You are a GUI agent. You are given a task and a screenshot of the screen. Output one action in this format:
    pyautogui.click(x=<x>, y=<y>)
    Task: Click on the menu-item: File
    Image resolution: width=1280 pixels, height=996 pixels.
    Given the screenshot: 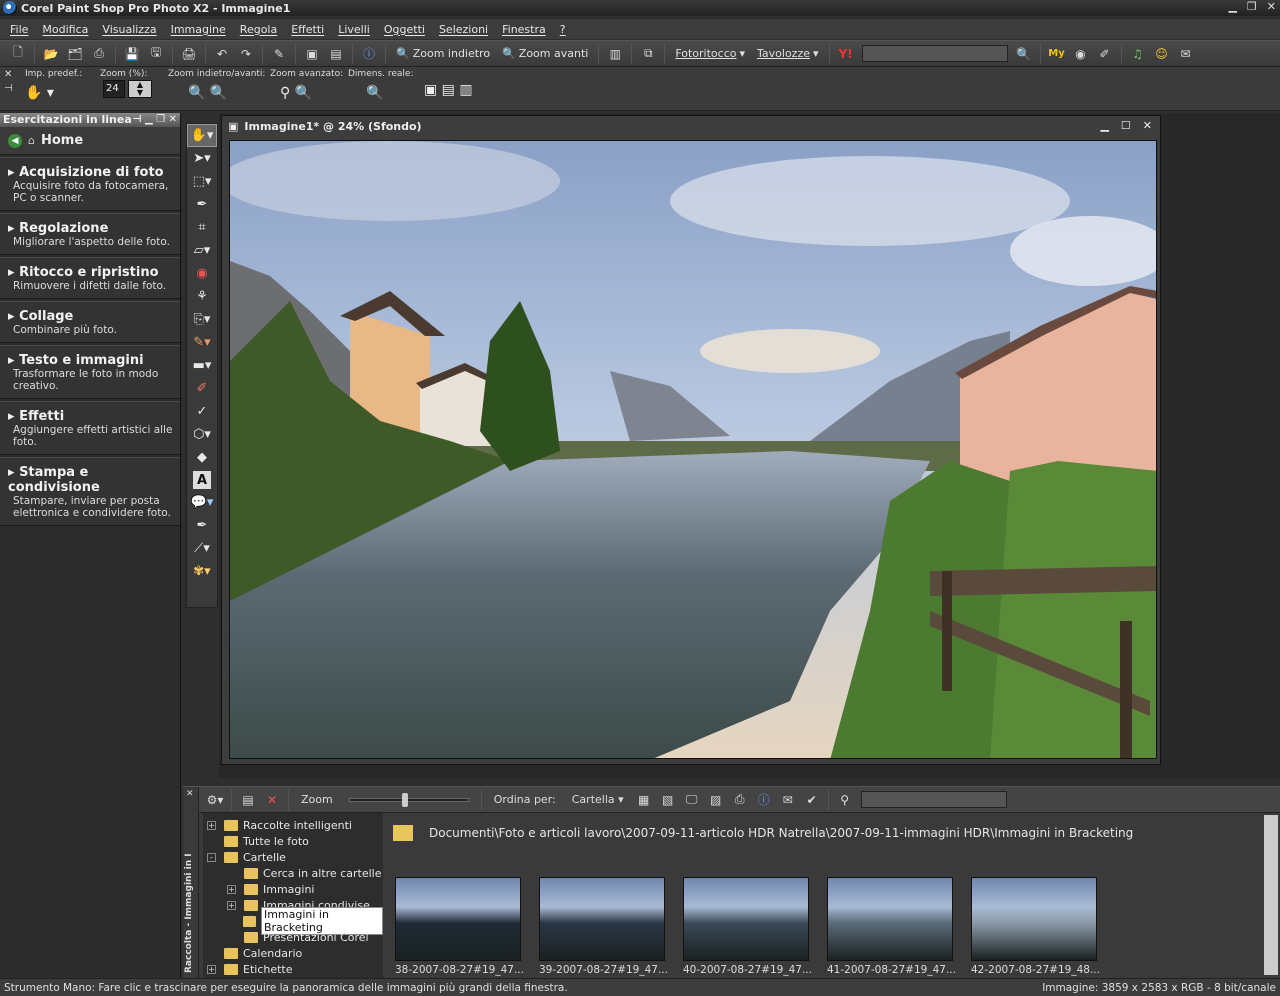 What is the action you would take?
    pyautogui.click(x=19, y=29)
    